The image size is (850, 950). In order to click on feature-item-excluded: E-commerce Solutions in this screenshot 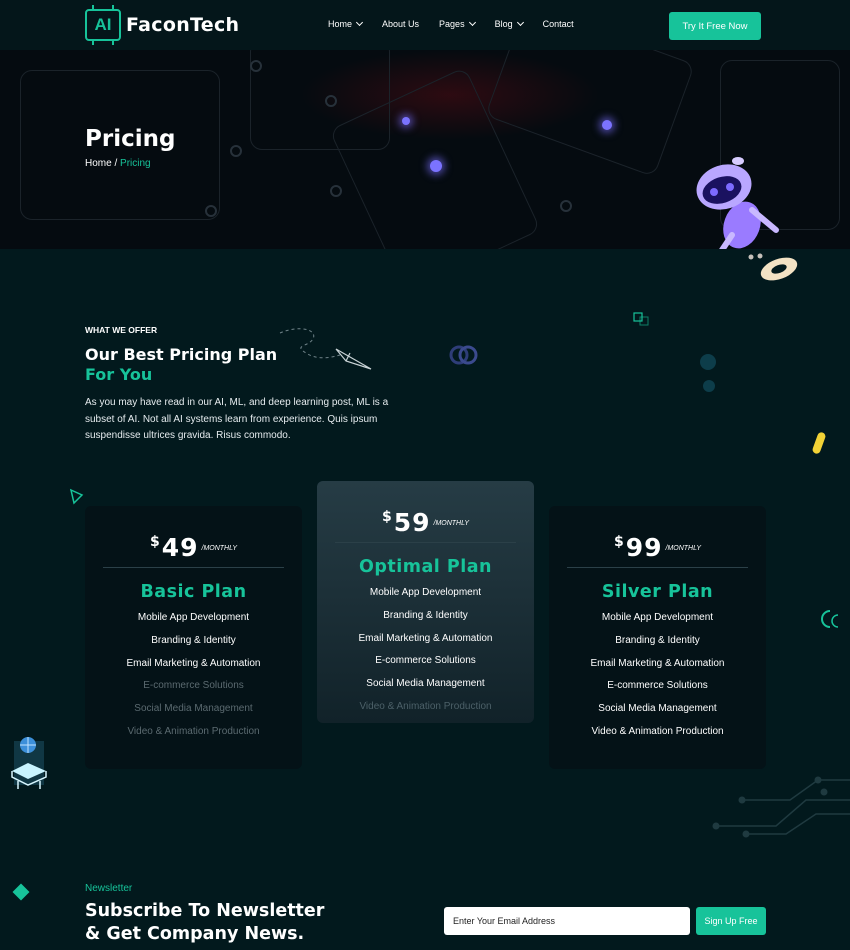, I will do `click(193, 686)`.